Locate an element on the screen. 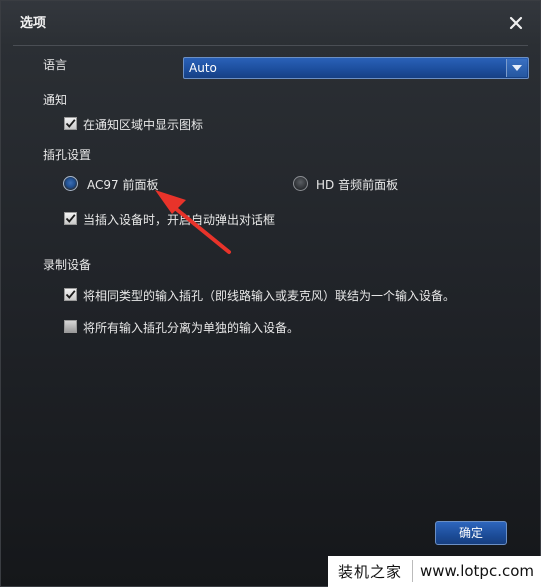 The width and height of the screenshot is (541, 587). watermark: 装机之家 www.lotpc.com is located at coordinates (434, 571).